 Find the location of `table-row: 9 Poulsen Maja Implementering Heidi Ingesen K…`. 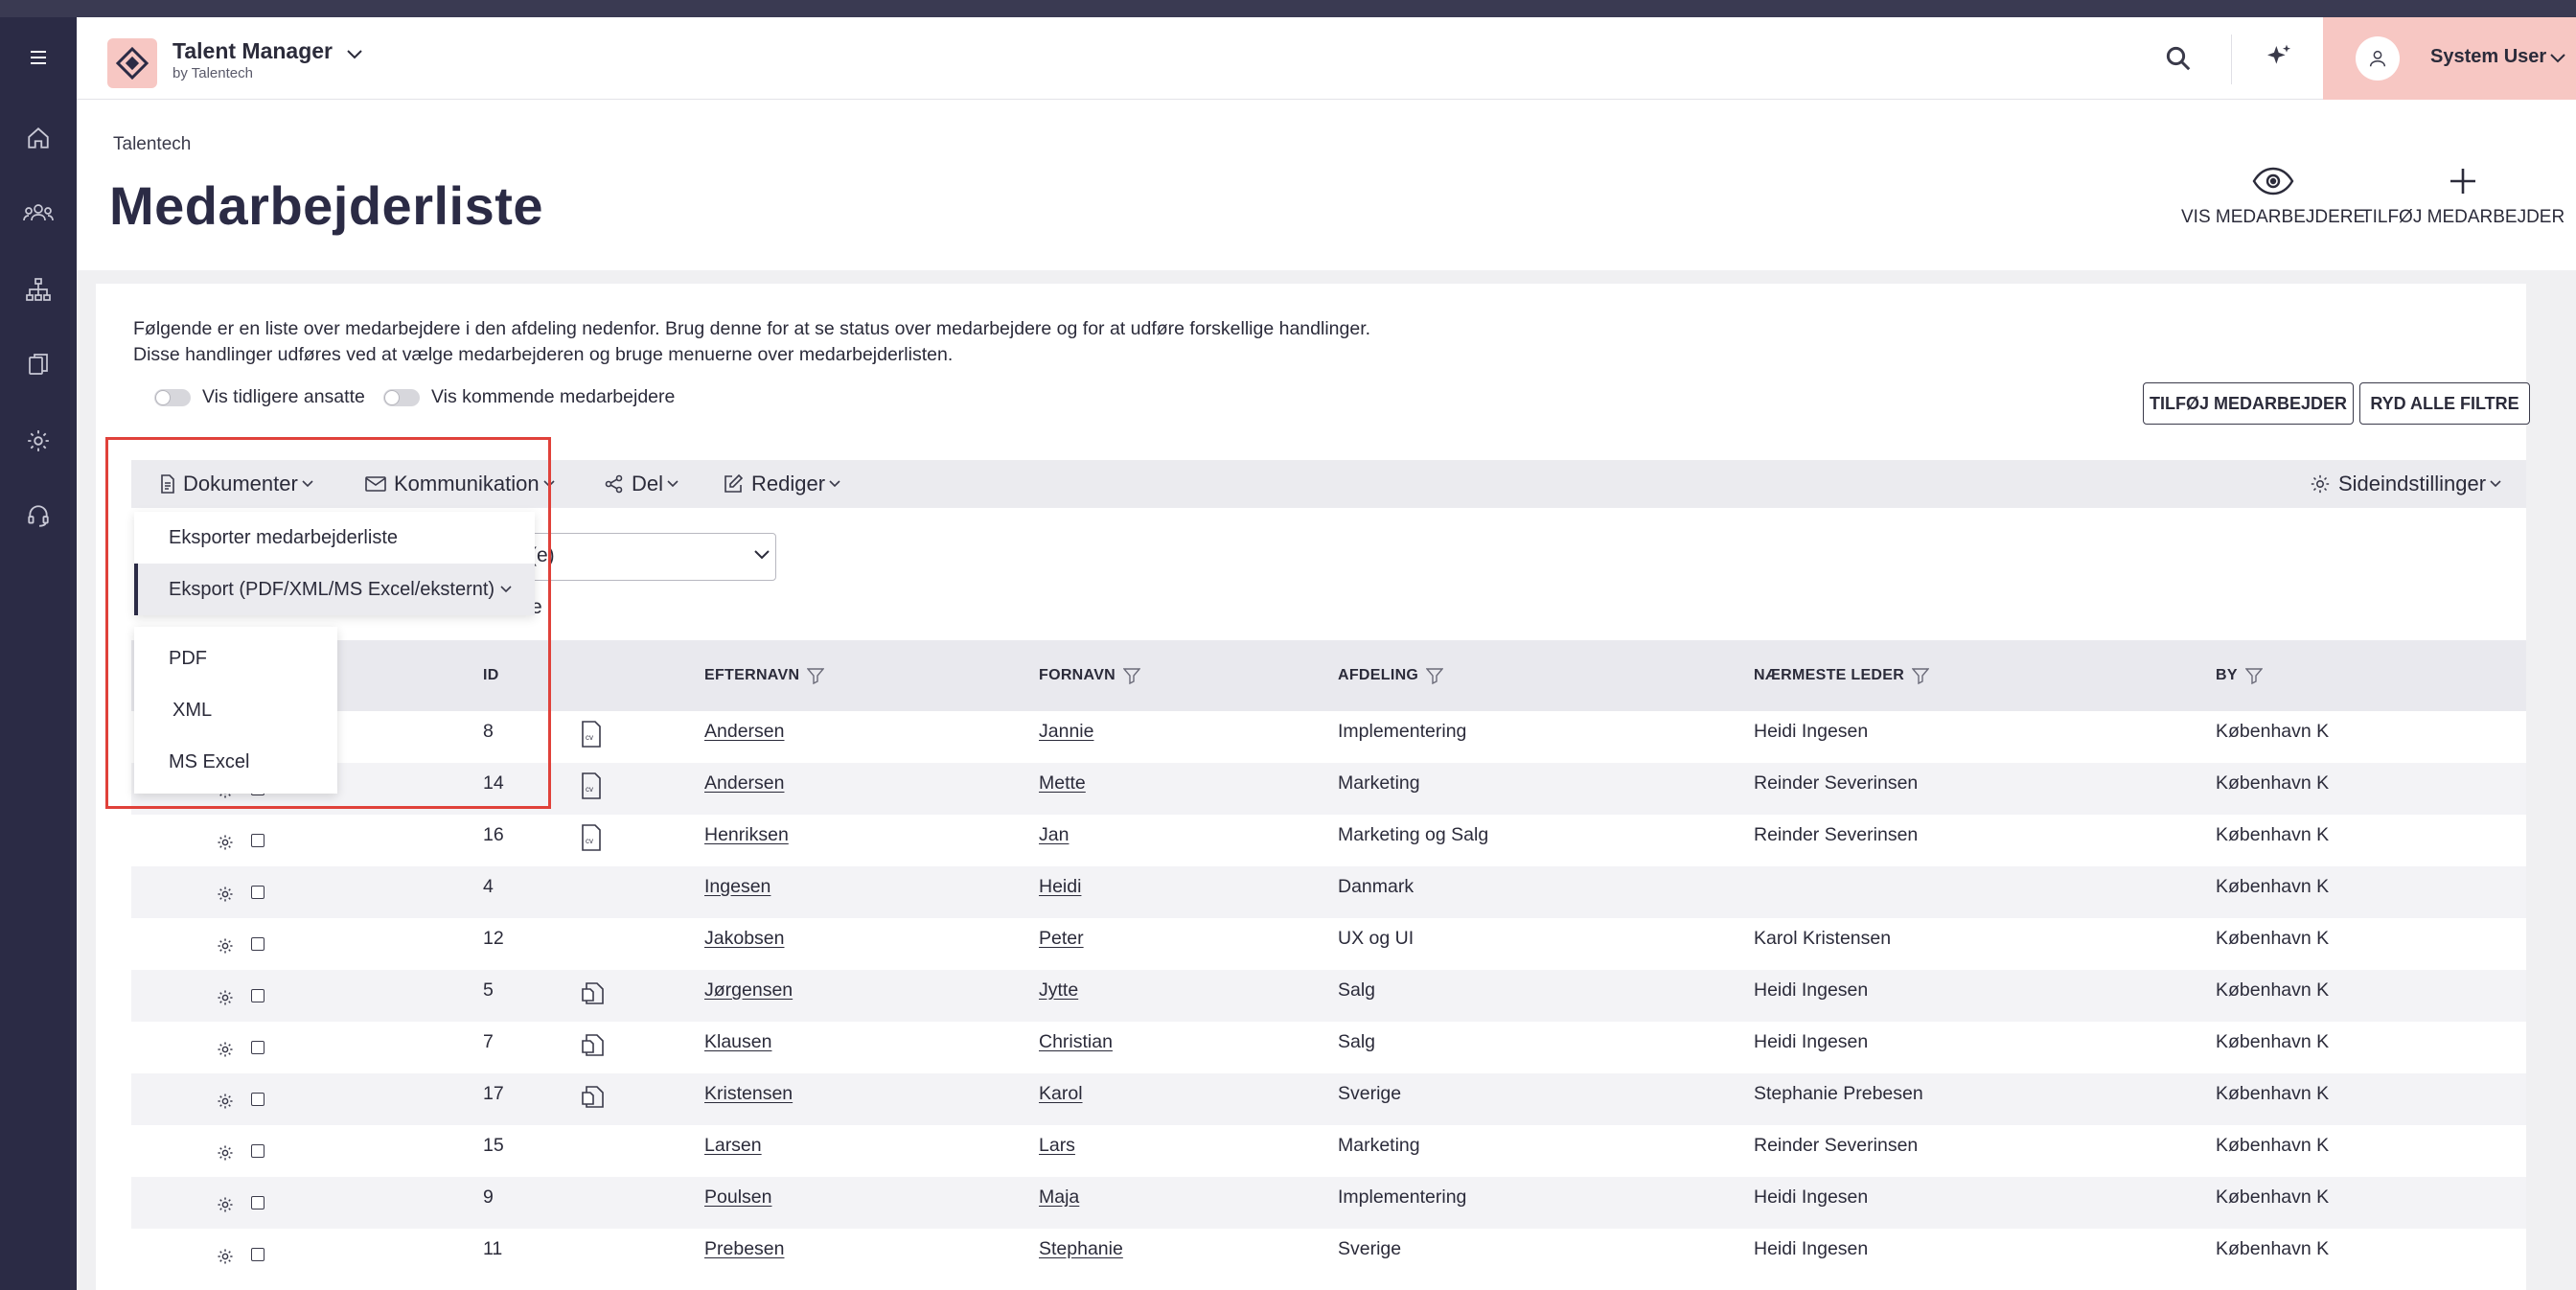

table-row: 9 Poulsen Maja Implementering Heidi Ingesen K… is located at coordinates (1328, 1203).